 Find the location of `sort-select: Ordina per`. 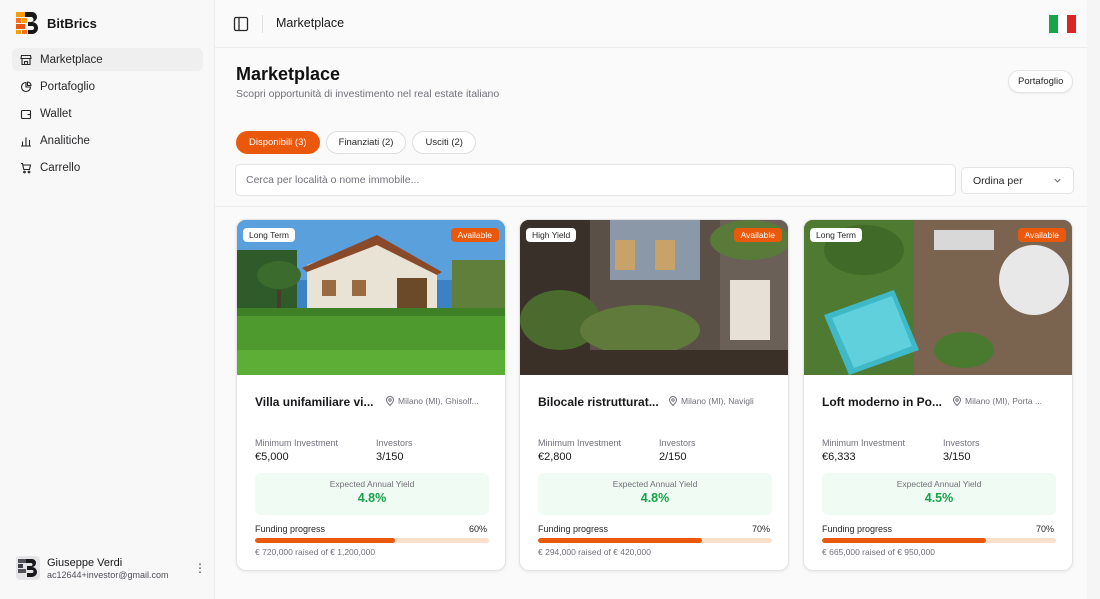

sort-select: Ordina per is located at coordinates (1017, 180).